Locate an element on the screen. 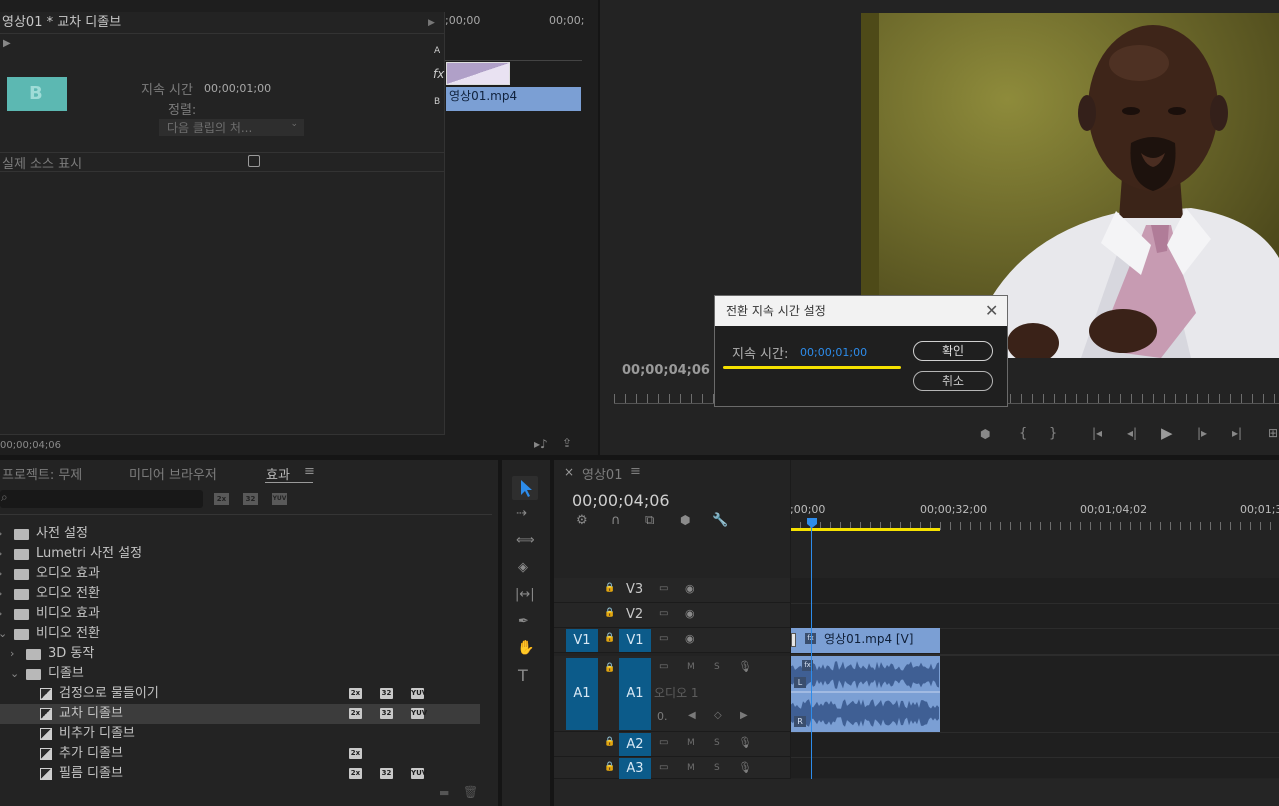 The height and width of the screenshot is (806, 1279). insert-icon: ⊞ is located at coordinates (1273, 433).